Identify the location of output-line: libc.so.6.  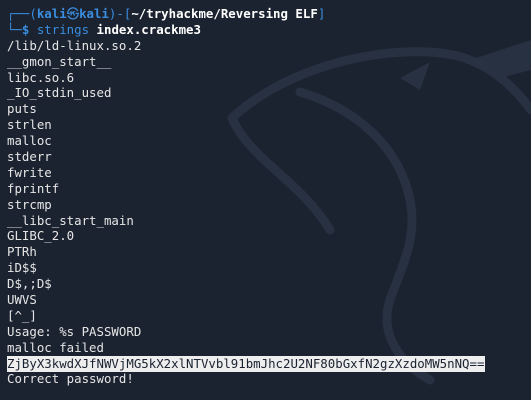
(41, 77).